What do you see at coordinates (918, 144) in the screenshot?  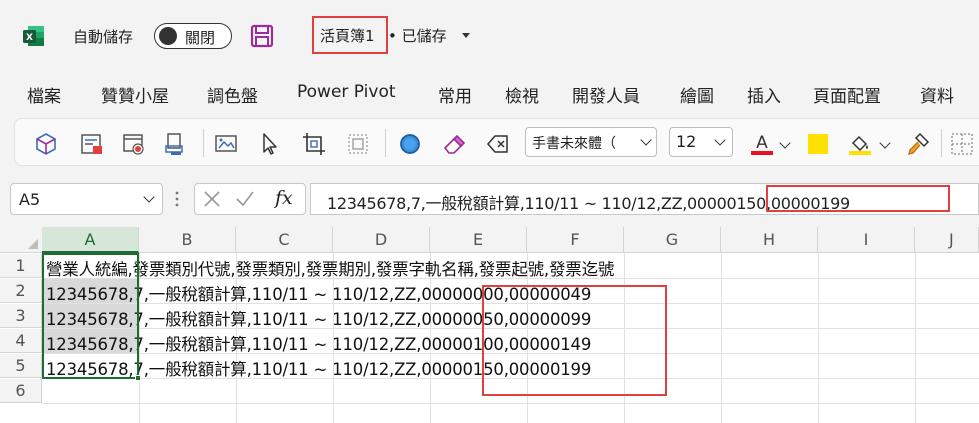 I see `format-painter-icon` at bounding box center [918, 144].